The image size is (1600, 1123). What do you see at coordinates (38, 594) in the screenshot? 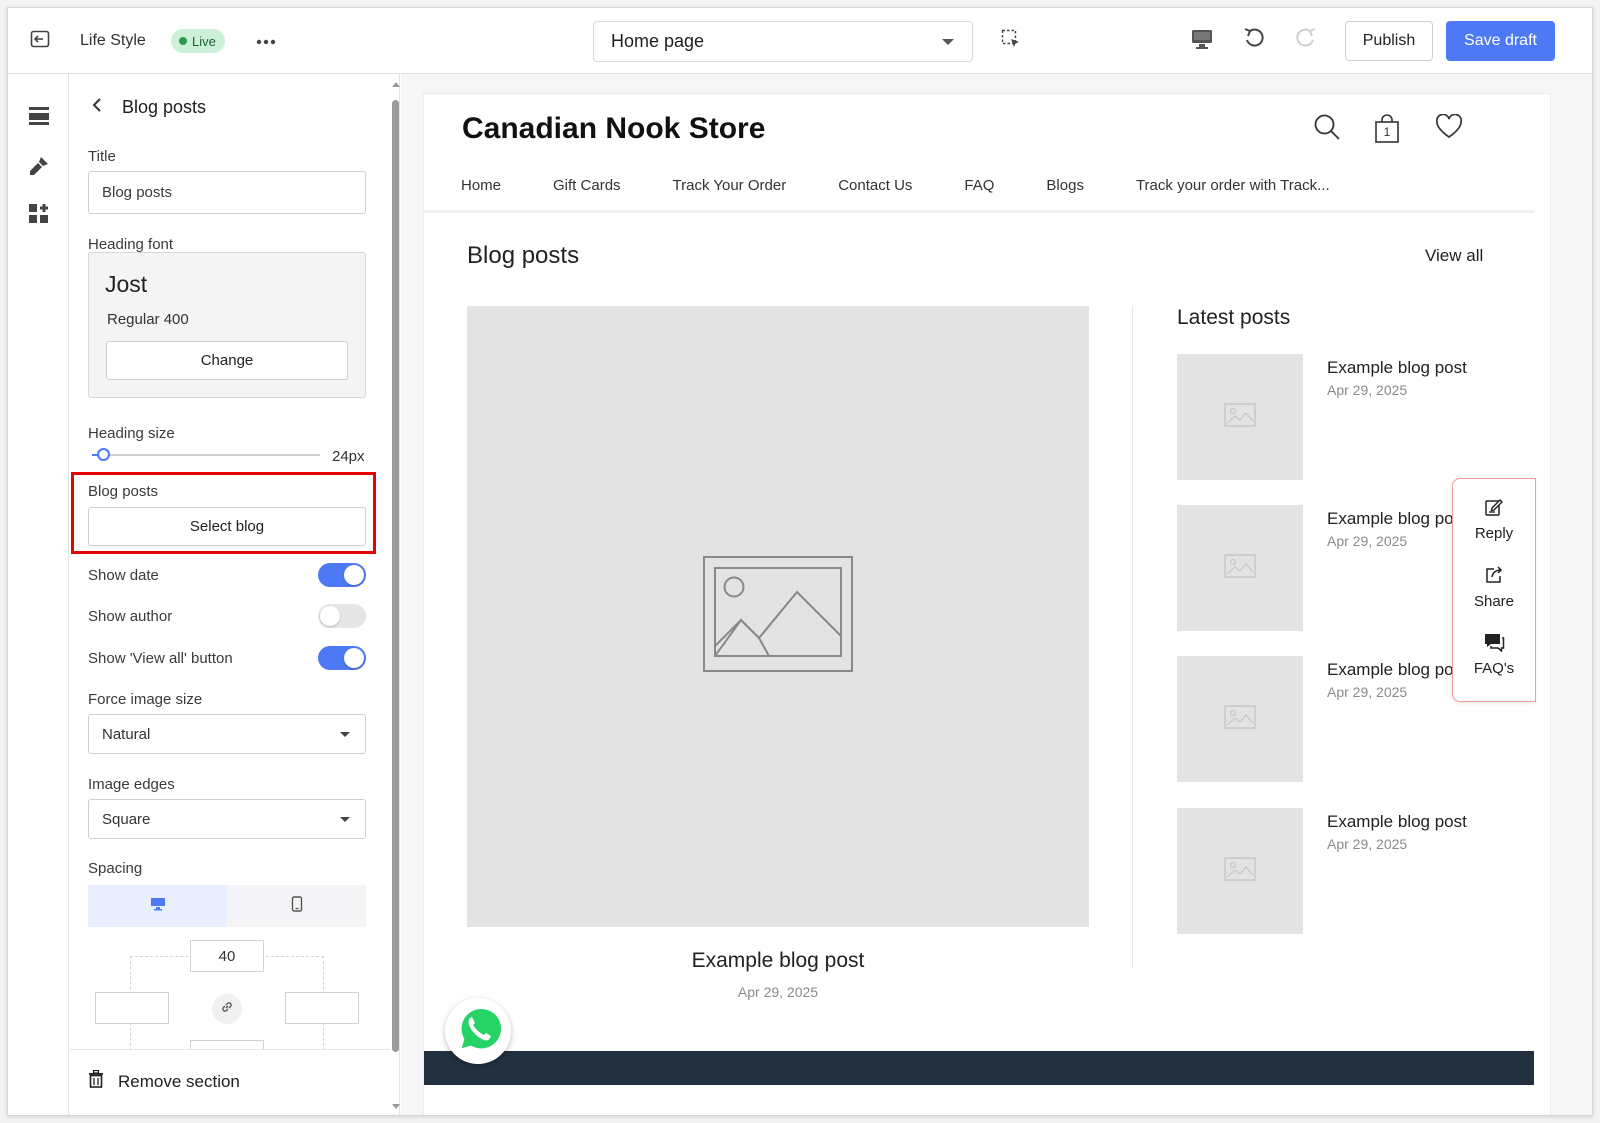
I see `editor-icon-rail` at bounding box center [38, 594].